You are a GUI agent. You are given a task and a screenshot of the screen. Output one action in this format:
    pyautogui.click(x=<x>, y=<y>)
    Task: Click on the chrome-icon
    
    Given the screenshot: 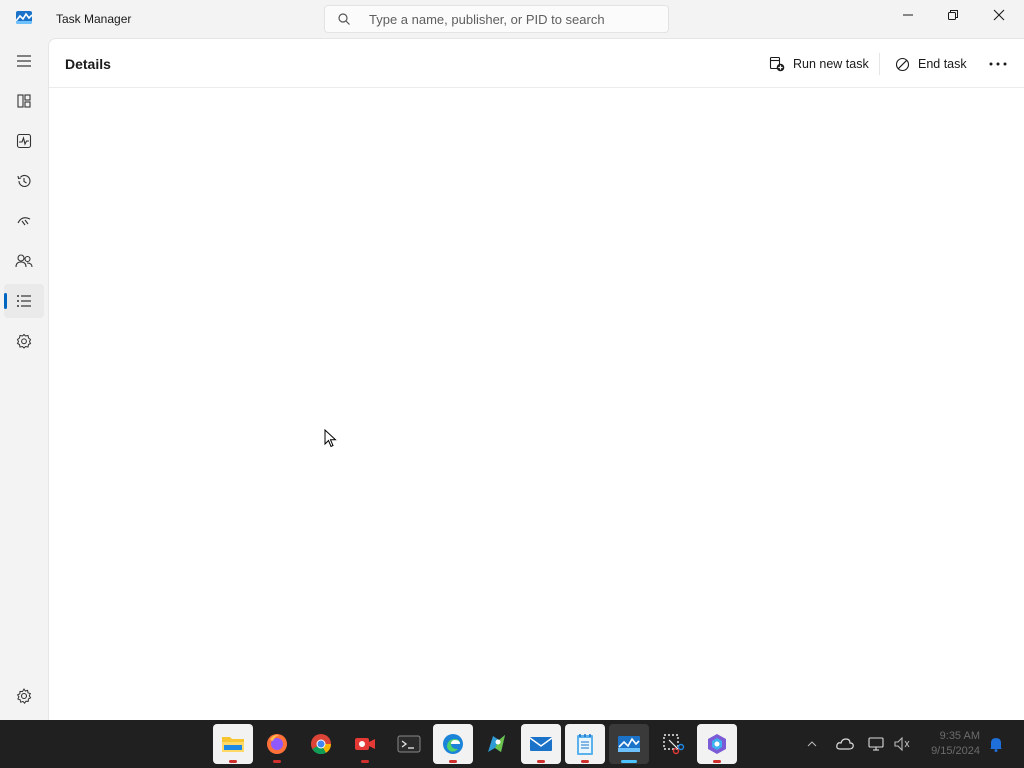 What is the action you would take?
    pyautogui.click(x=321, y=744)
    